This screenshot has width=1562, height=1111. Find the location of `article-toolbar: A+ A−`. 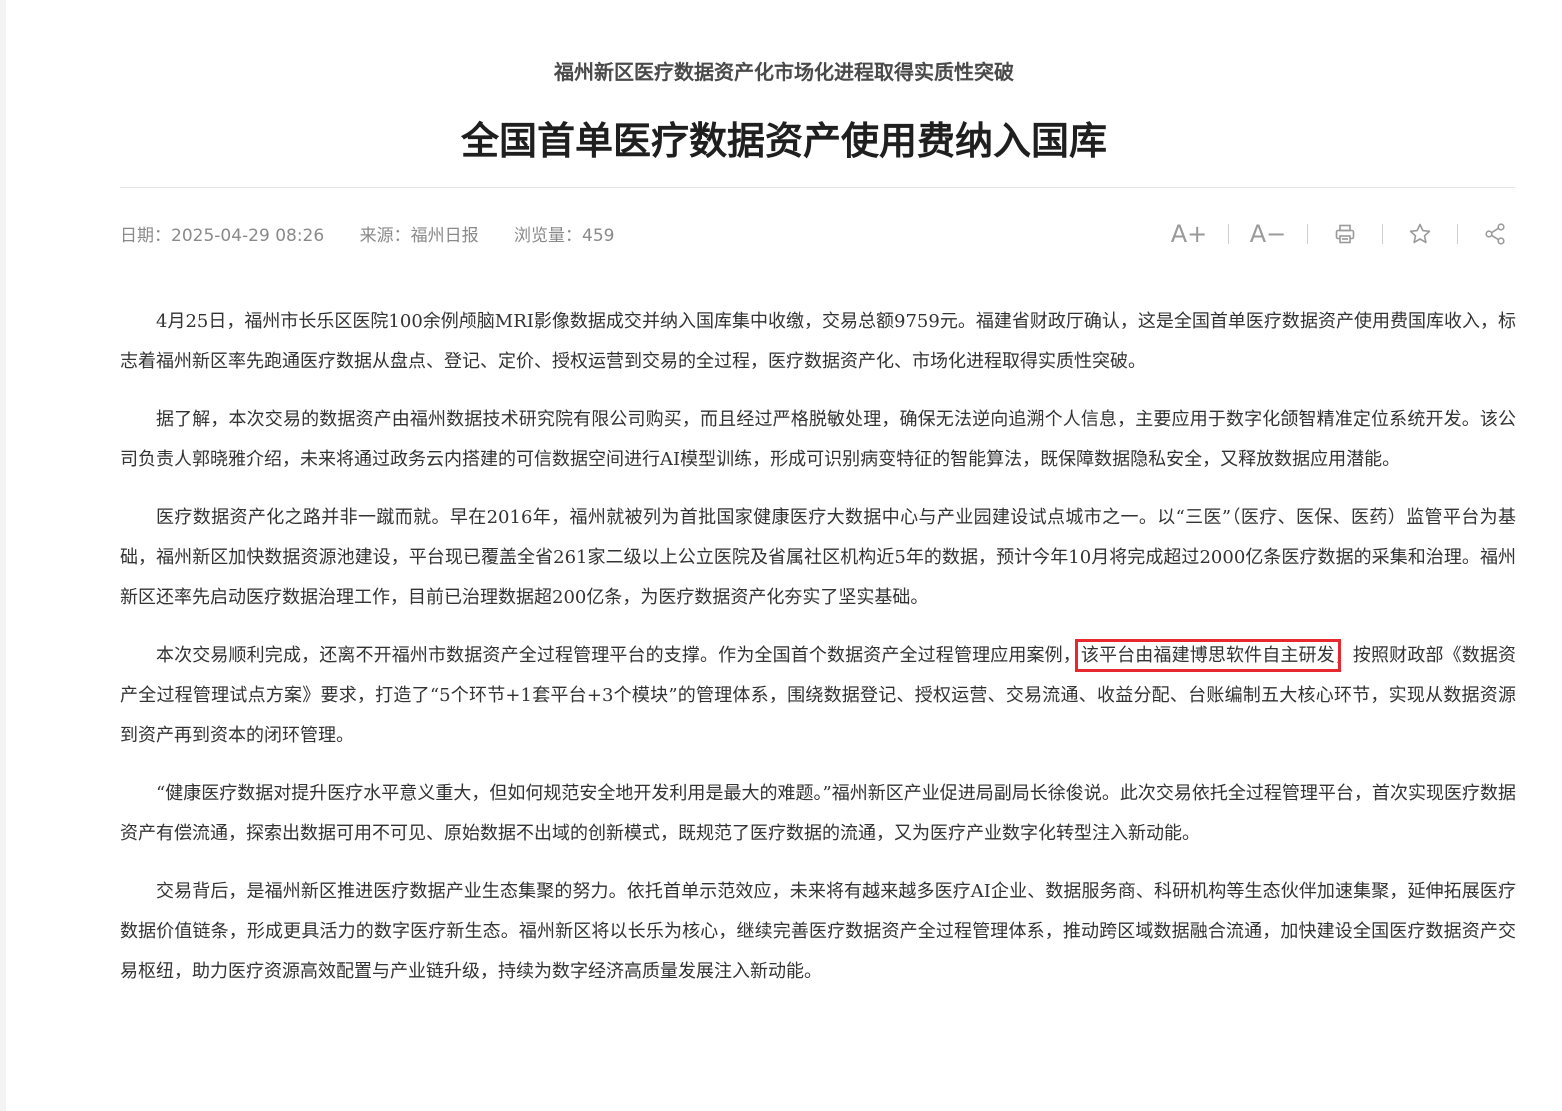

article-toolbar: A+ A− is located at coordinates (1341, 234).